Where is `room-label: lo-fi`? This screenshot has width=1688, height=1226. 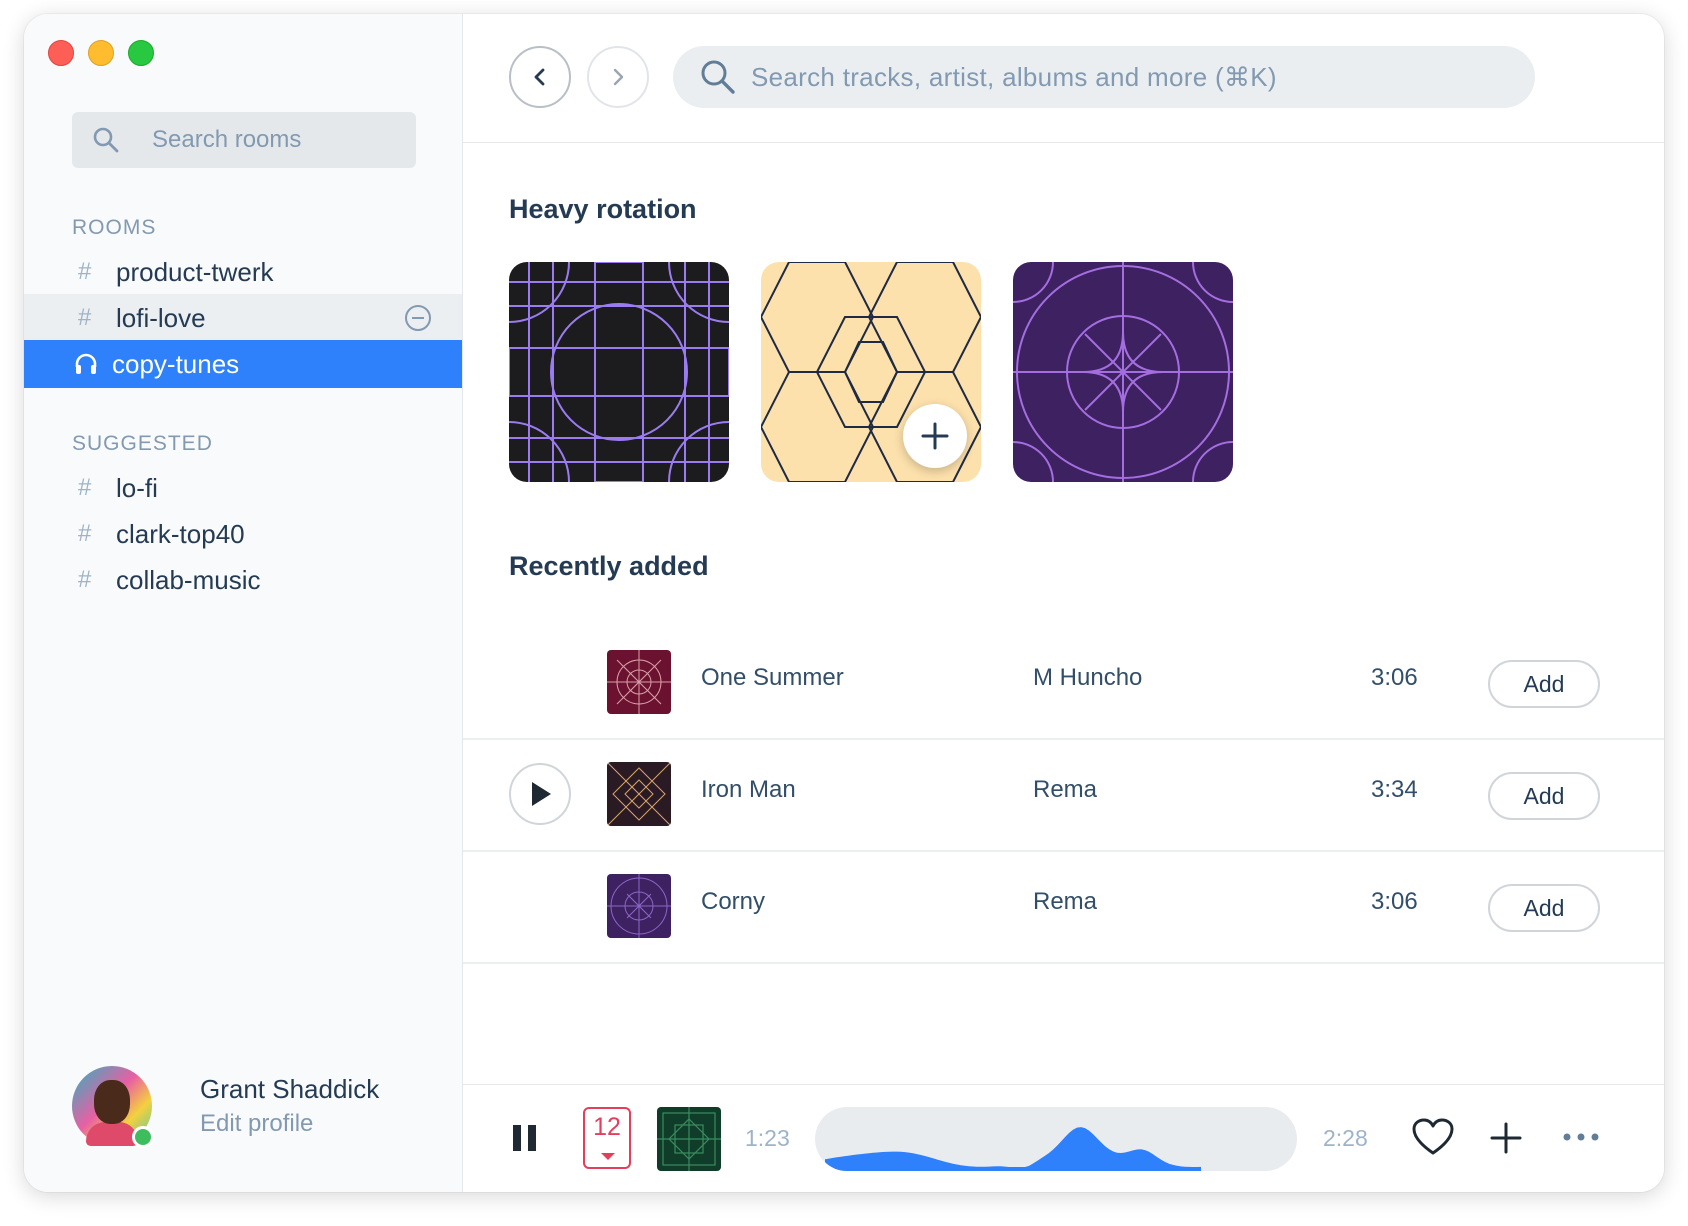
room-label: lo-fi is located at coordinates (137, 487).